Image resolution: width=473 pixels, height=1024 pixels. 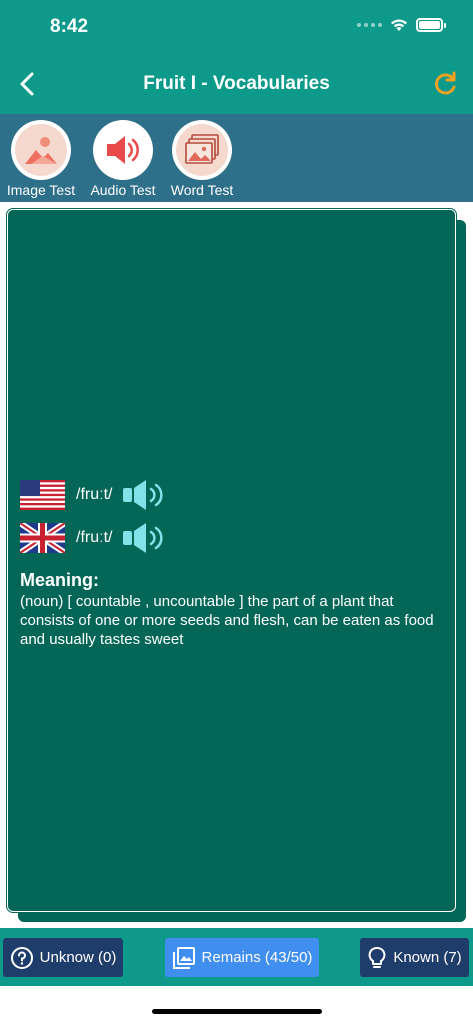 I want to click on known-label: Known (7), so click(x=427, y=957).